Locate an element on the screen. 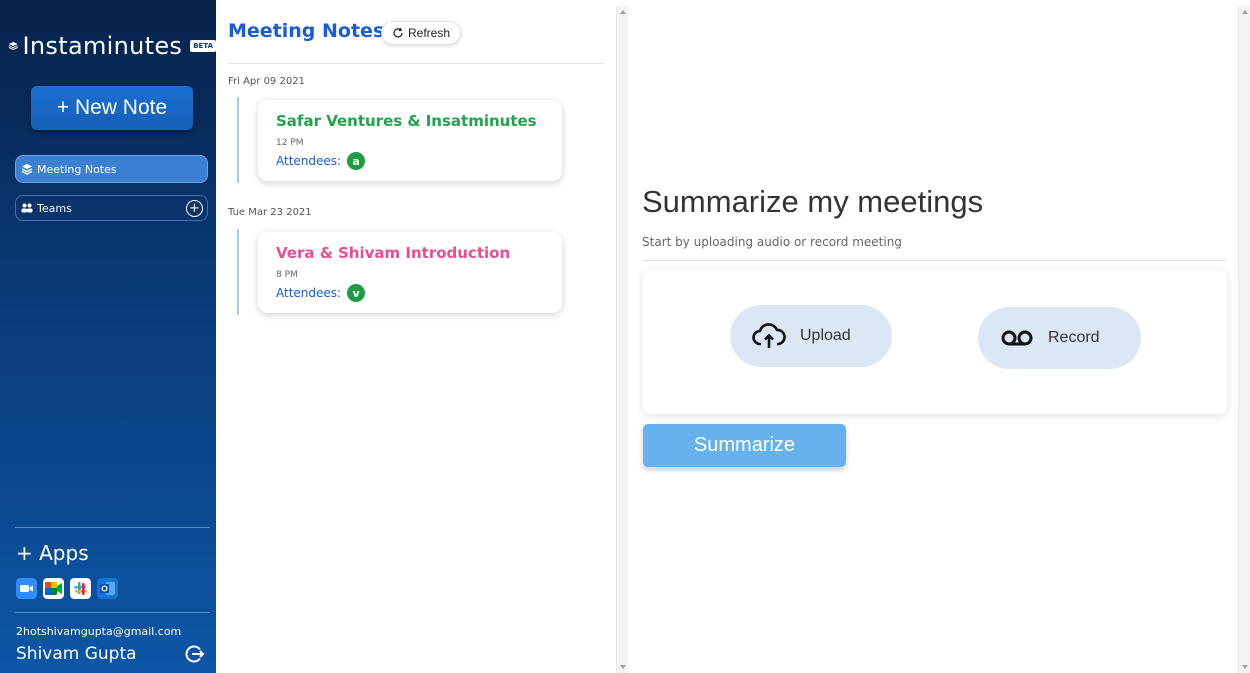 The image size is (1250, 673). notes-divider is located at coordinates (416, 63).